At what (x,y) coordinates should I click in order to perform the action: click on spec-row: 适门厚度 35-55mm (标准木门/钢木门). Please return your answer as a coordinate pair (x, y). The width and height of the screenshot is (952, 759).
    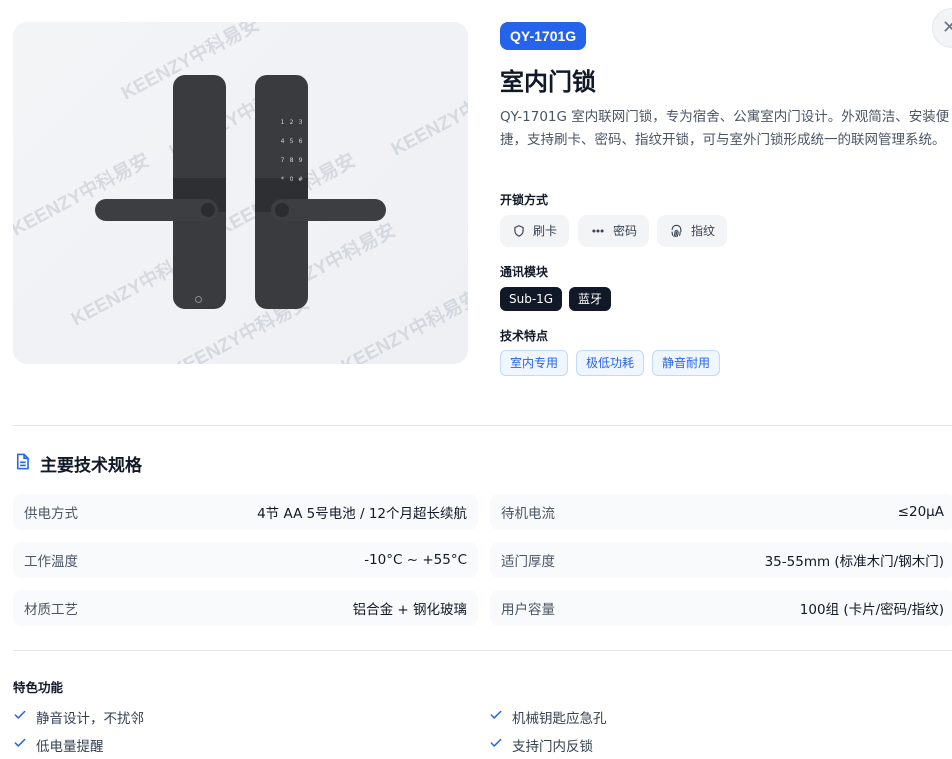
    Looking at the image, I should click on (721, 560).